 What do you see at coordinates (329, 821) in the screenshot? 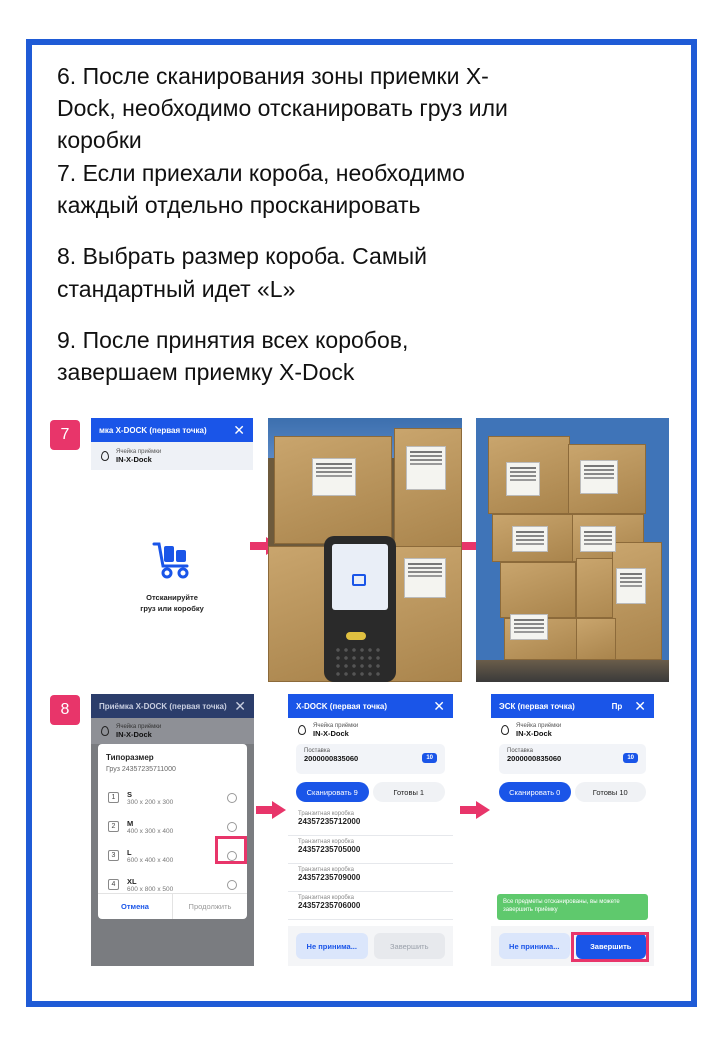
I see `item-value: 24357235712000` at bounding box center [329, 821].